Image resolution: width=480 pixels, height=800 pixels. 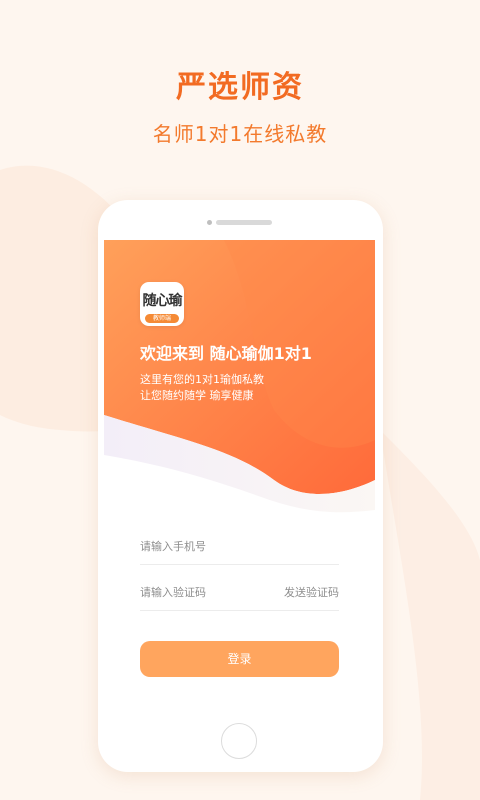 What do you see at coordinates (173, 546) in the screenshot?
I see `phone-number-placeholder: 请输入手机号` at bounding box center [173, 546].